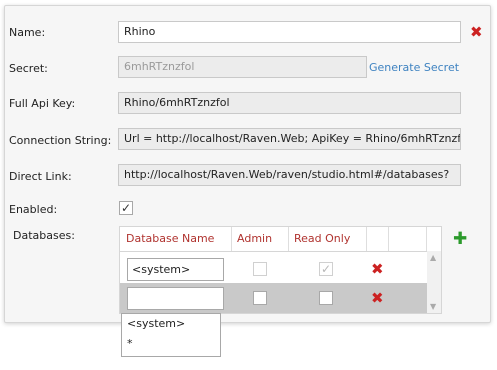  What do you see at coordinates (289, 32) in the screenshot?
I see `name-input: Rhino` at bounding box center [289, 32].